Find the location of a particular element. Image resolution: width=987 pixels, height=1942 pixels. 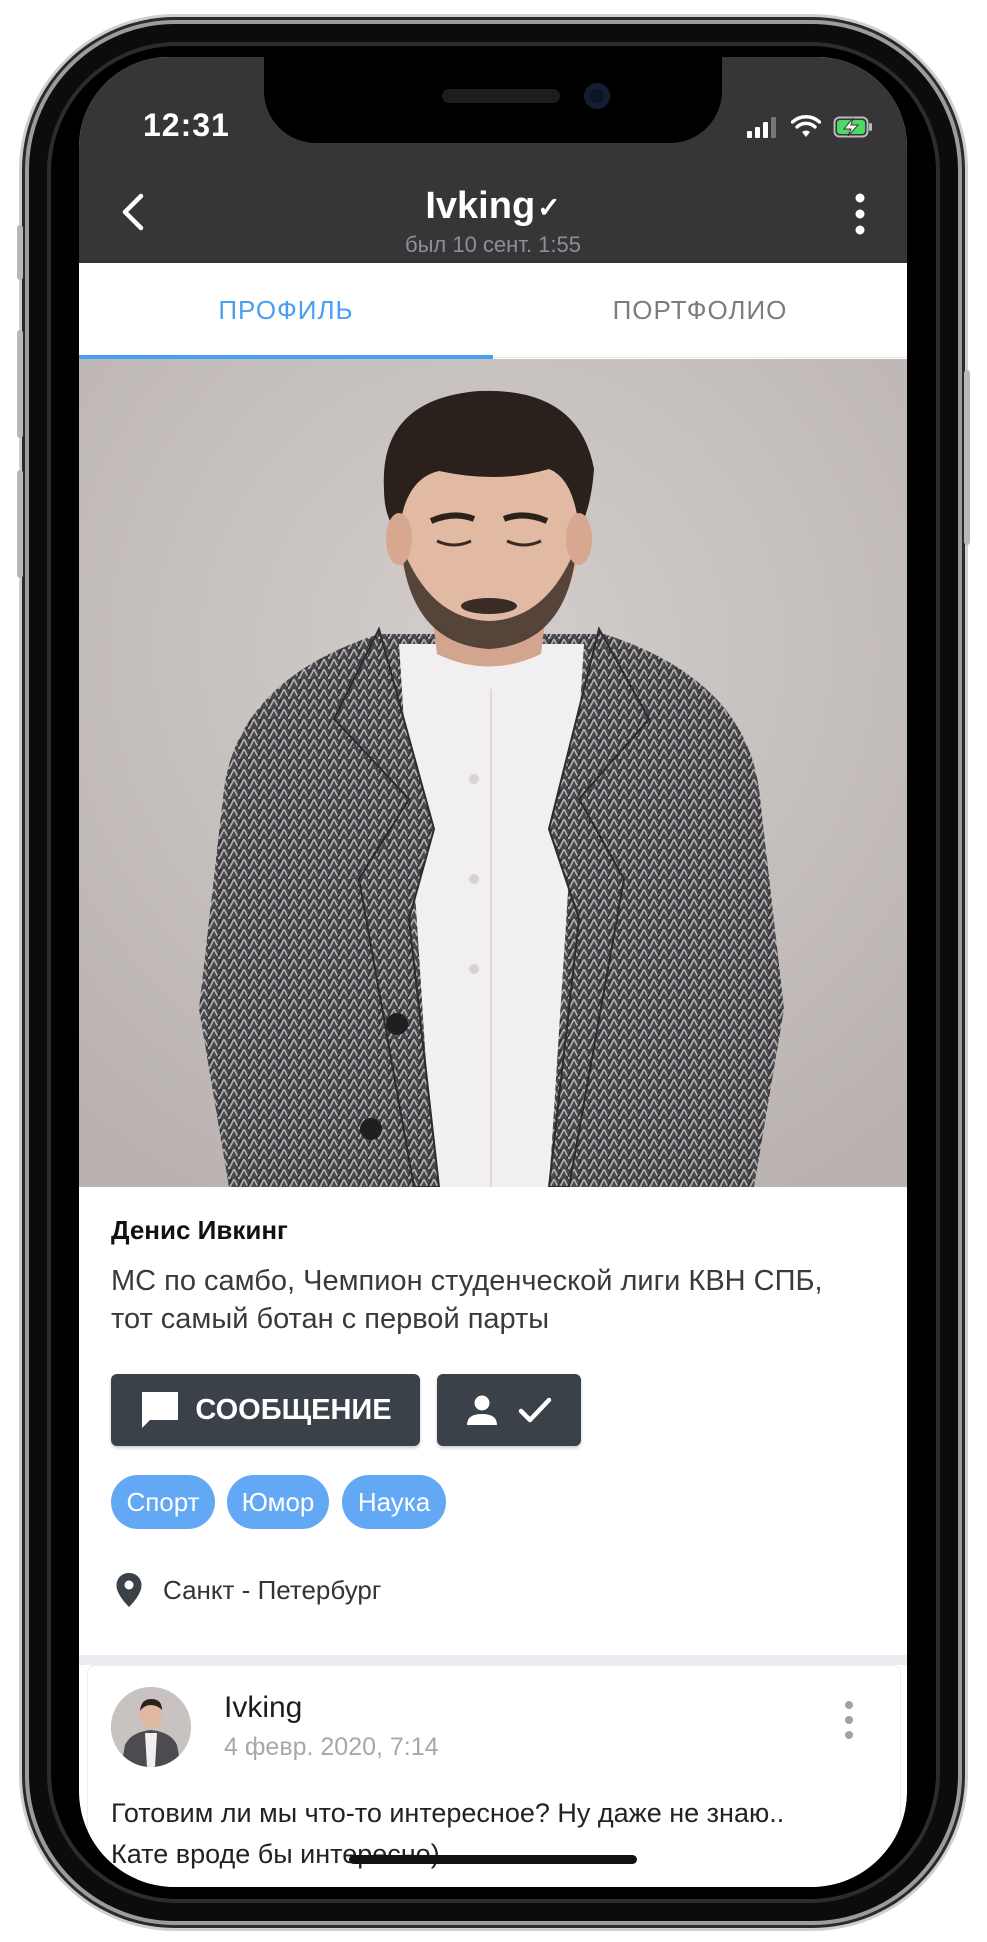

tag-chip: Спорт is located at coordinates (163, 1502).